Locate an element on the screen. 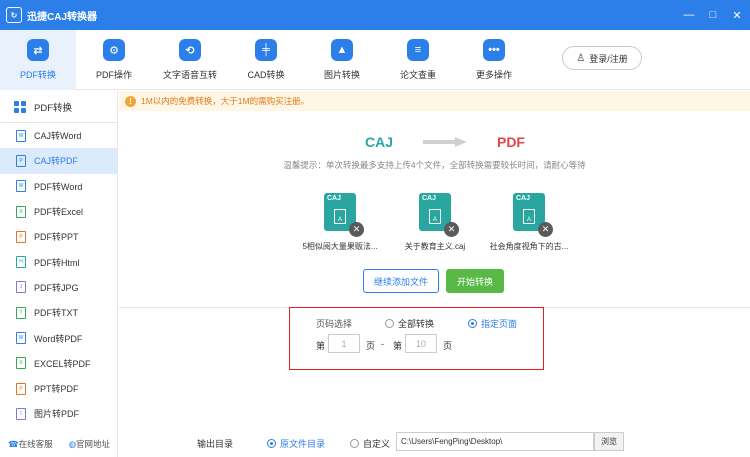 The height and width of the screenshot is (457, 750). sidebar-item-excel-to-pdf: X EXCEL转PDF is located at coordinates (58, 363).